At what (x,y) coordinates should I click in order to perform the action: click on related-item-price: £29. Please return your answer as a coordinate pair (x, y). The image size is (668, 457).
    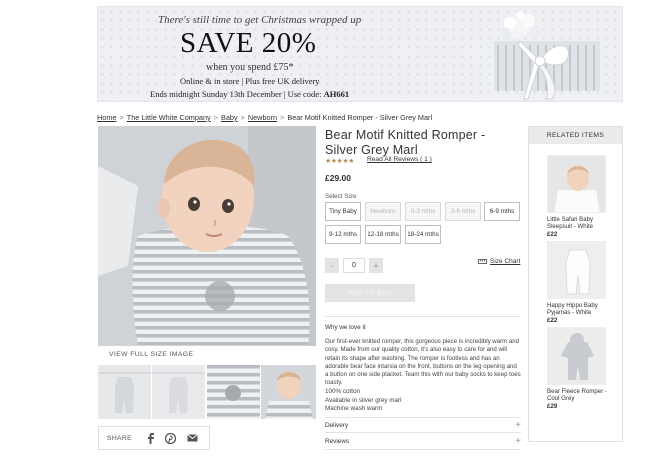
    Looking at the image, I should click on (552, 406).